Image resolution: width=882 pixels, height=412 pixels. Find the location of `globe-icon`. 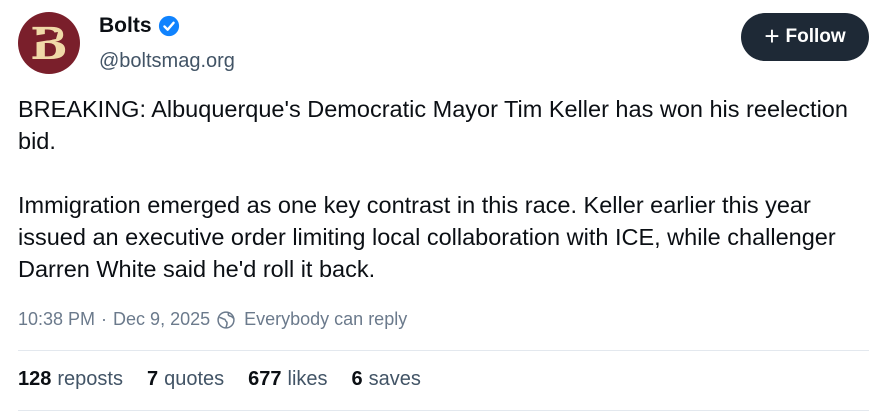

globe-icon is located at coordinates (226, 320).